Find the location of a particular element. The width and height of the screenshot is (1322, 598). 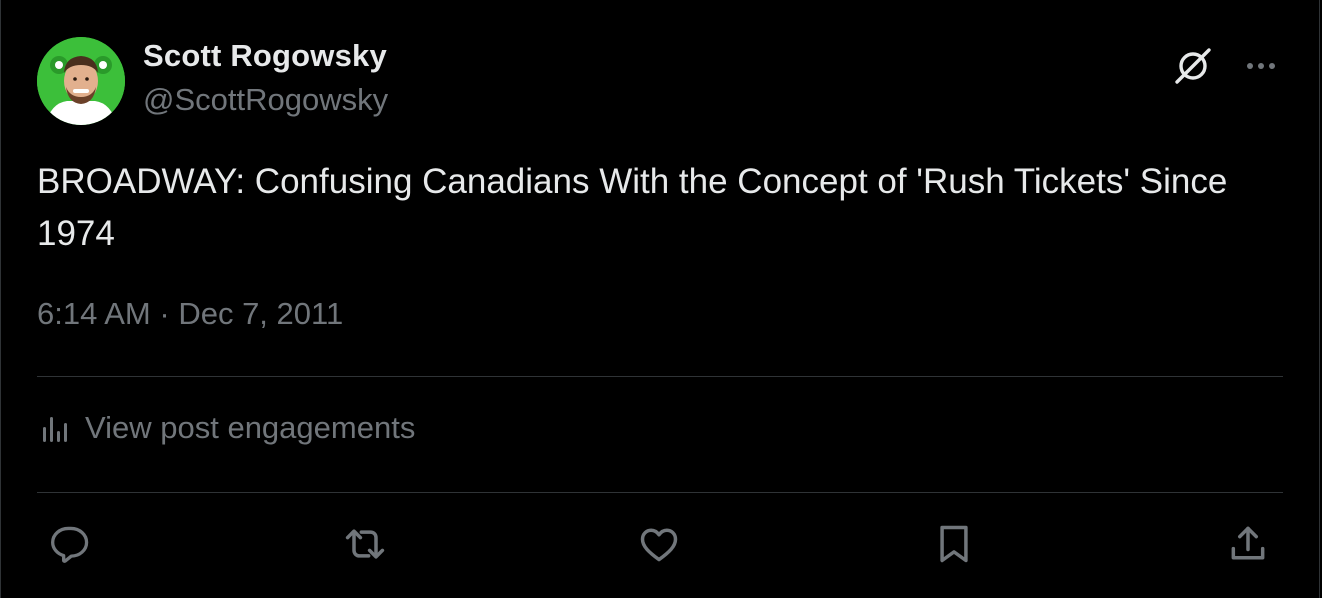

view-engagements-link: View post engagements is located at coordinates (227, 428).